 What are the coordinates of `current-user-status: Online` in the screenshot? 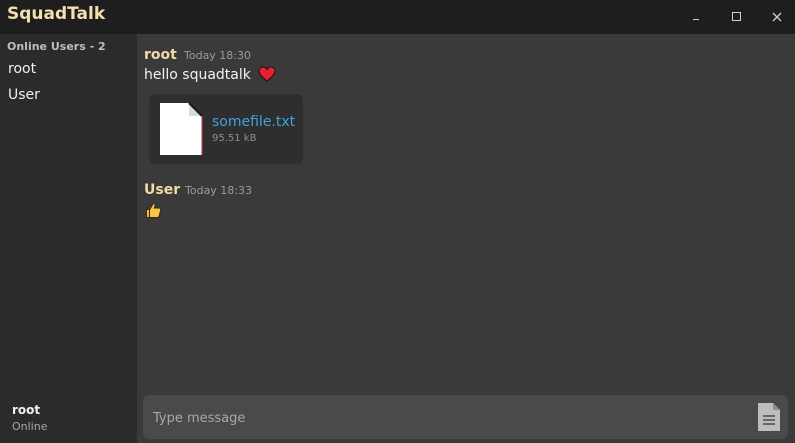 It's located at (30, 426).